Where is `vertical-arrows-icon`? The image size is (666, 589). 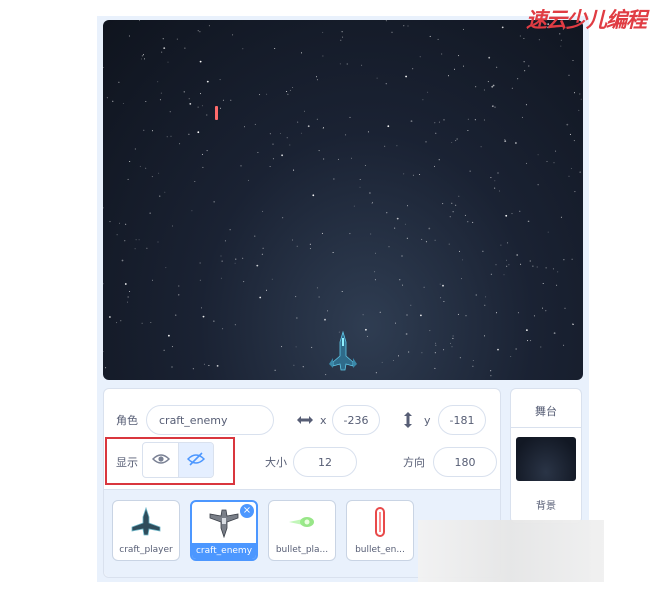
vertical-arrows-icon is located at coordinates (408, 420).